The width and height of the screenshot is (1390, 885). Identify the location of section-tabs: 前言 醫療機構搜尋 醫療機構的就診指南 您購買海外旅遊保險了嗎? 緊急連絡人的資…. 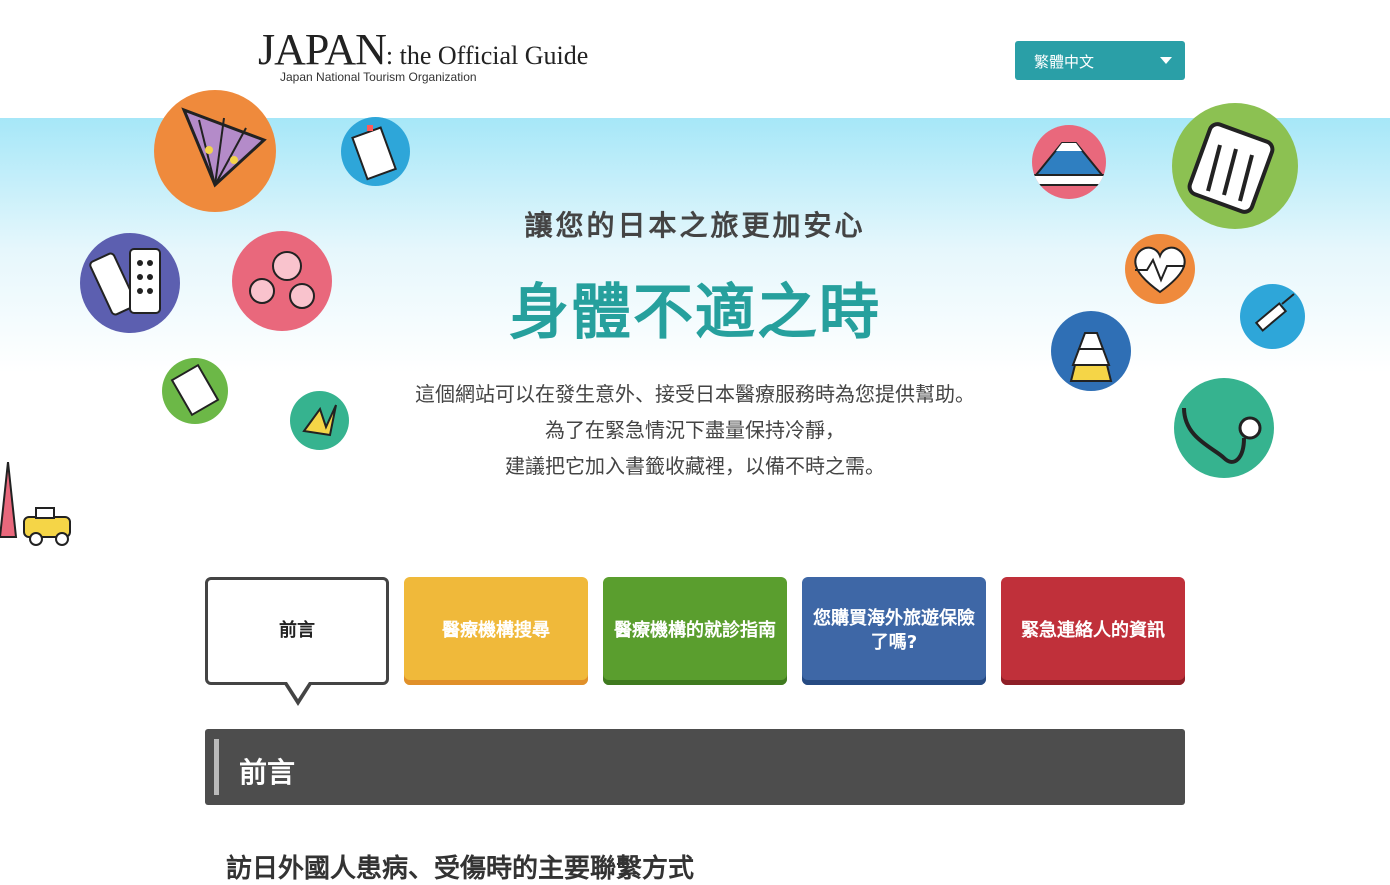
(695, 642).